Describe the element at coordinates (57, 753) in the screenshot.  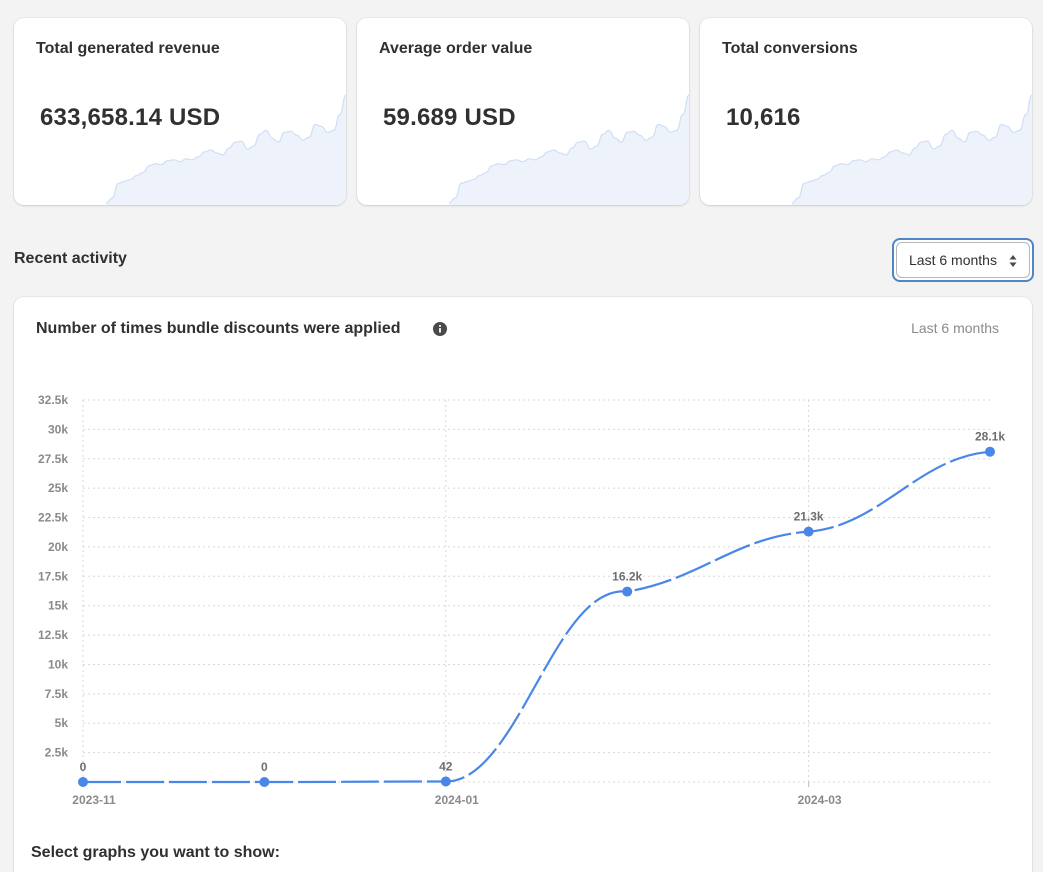
I see `y-tick-label: 2.5k` at that location.